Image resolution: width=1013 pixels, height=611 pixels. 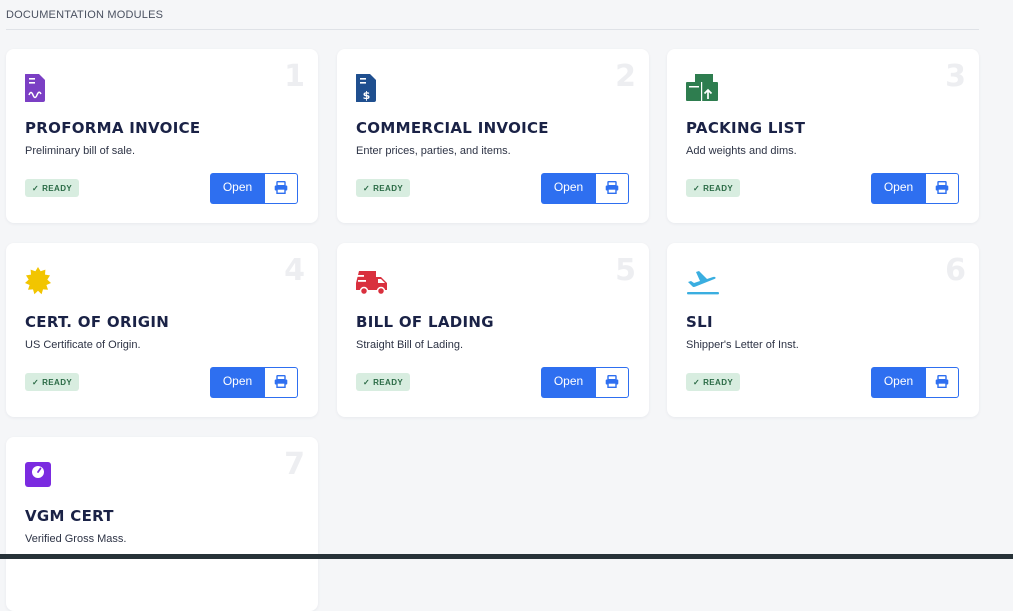 What do you see at coordinates (373, 282) in the screenshot?
I see `truck-fast-icon` at bounding box center [373, 282].